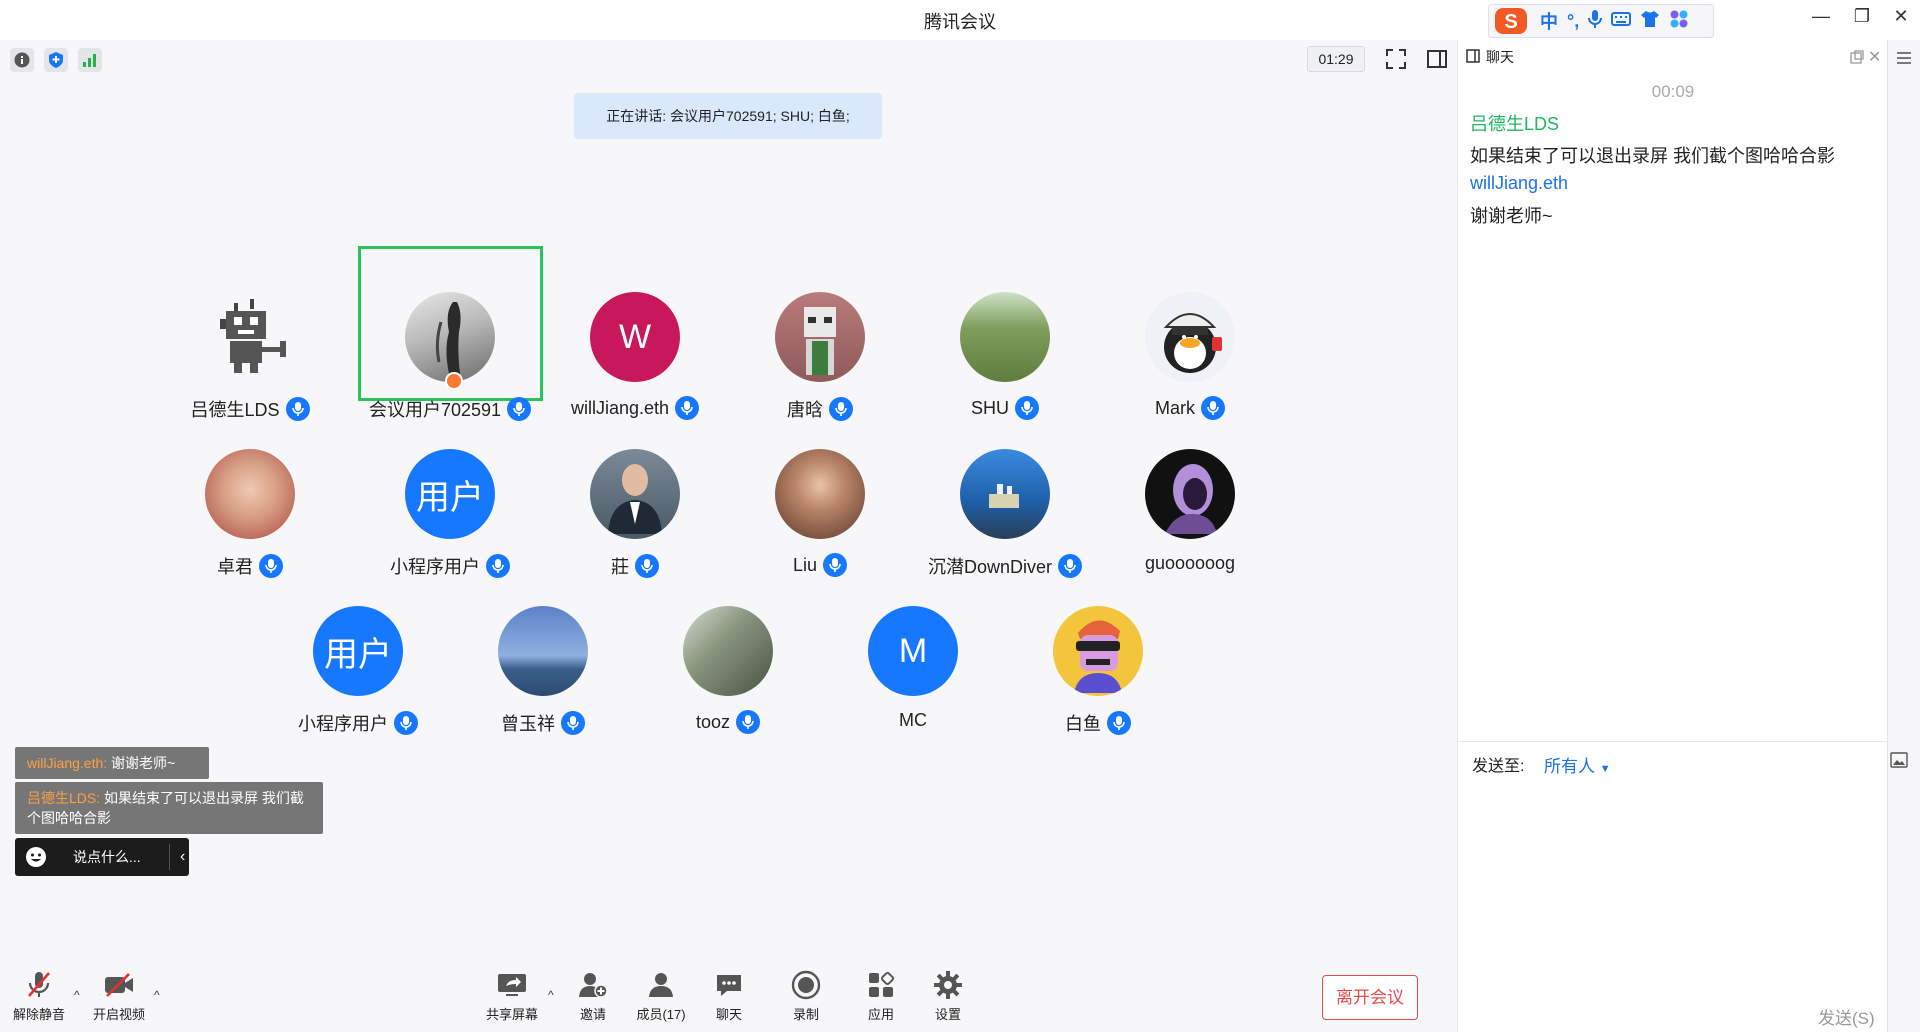  I want to click on participant-name: Mark, so click(1175, 407).